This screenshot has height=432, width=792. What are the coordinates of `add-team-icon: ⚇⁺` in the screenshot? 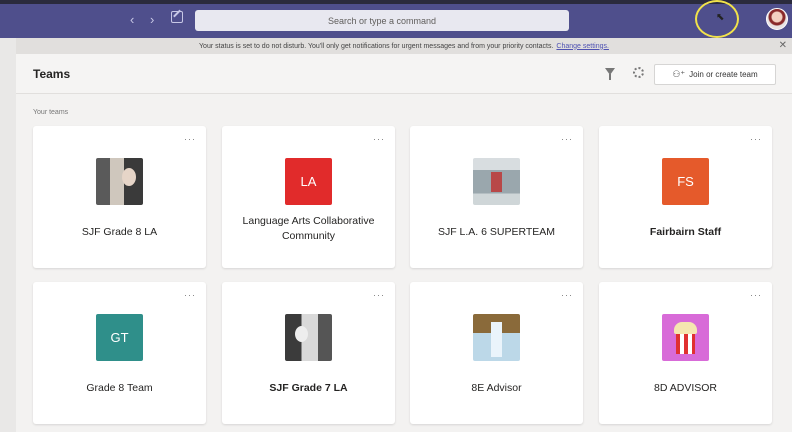 It's located at (679, 74).